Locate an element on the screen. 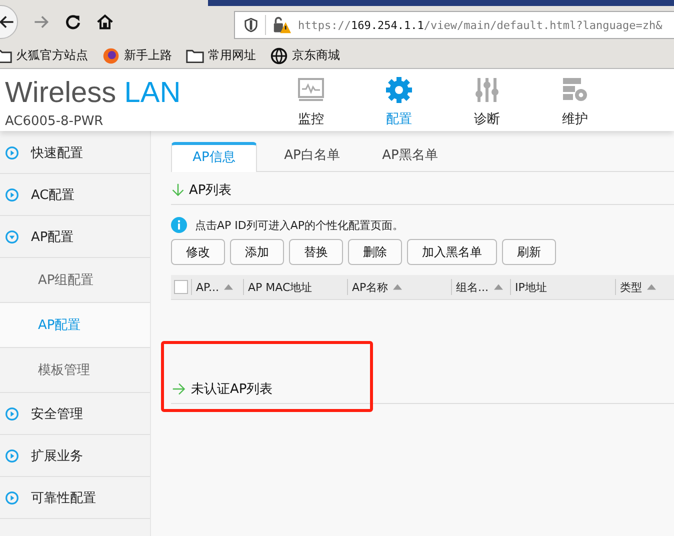  column-heading: AP名称 is located at coordinates (399, 287).